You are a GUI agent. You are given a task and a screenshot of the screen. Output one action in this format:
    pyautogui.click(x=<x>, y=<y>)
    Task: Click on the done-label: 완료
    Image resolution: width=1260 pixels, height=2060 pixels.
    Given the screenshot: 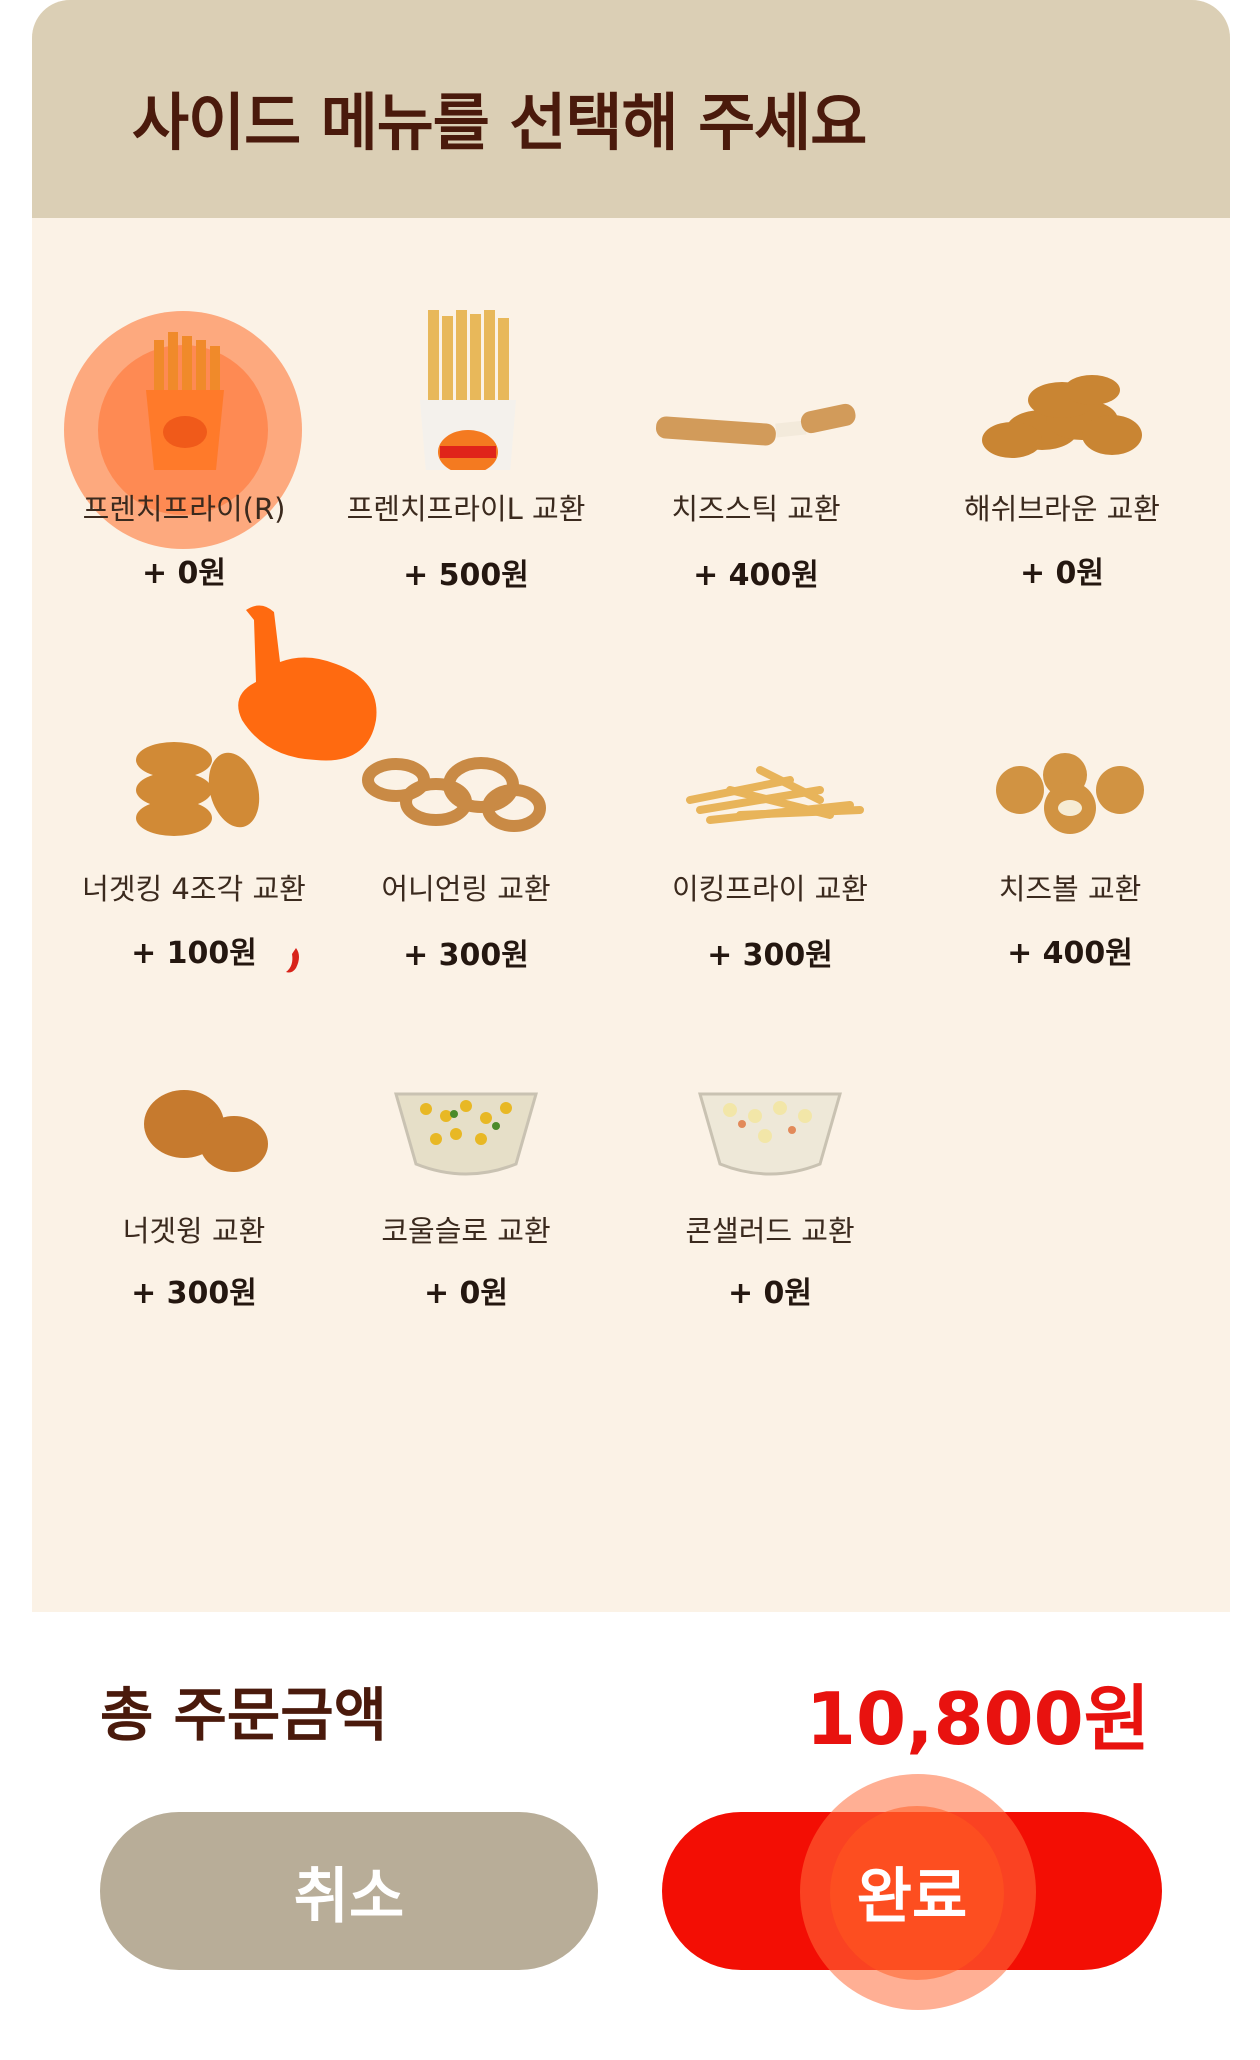 What is the action you would take?
    pyautogui.click(x=912, y=1896)
    